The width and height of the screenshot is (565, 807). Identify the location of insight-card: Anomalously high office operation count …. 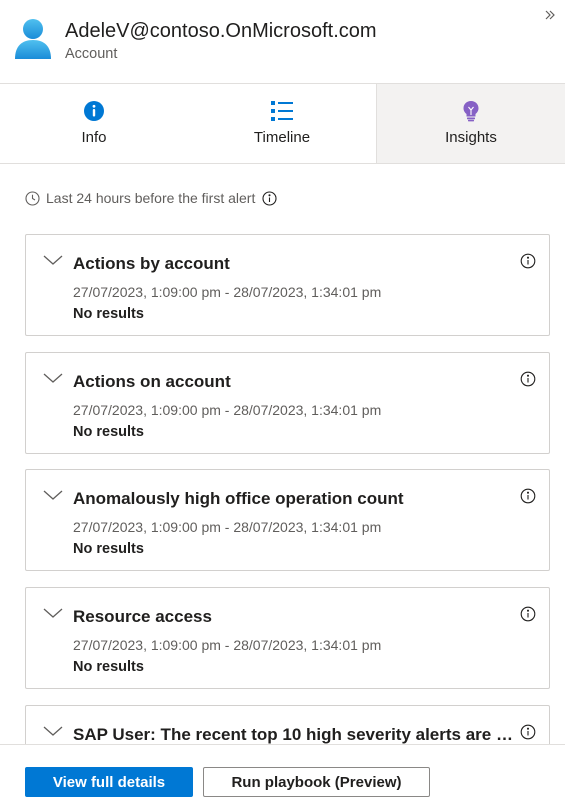
(287, 520).